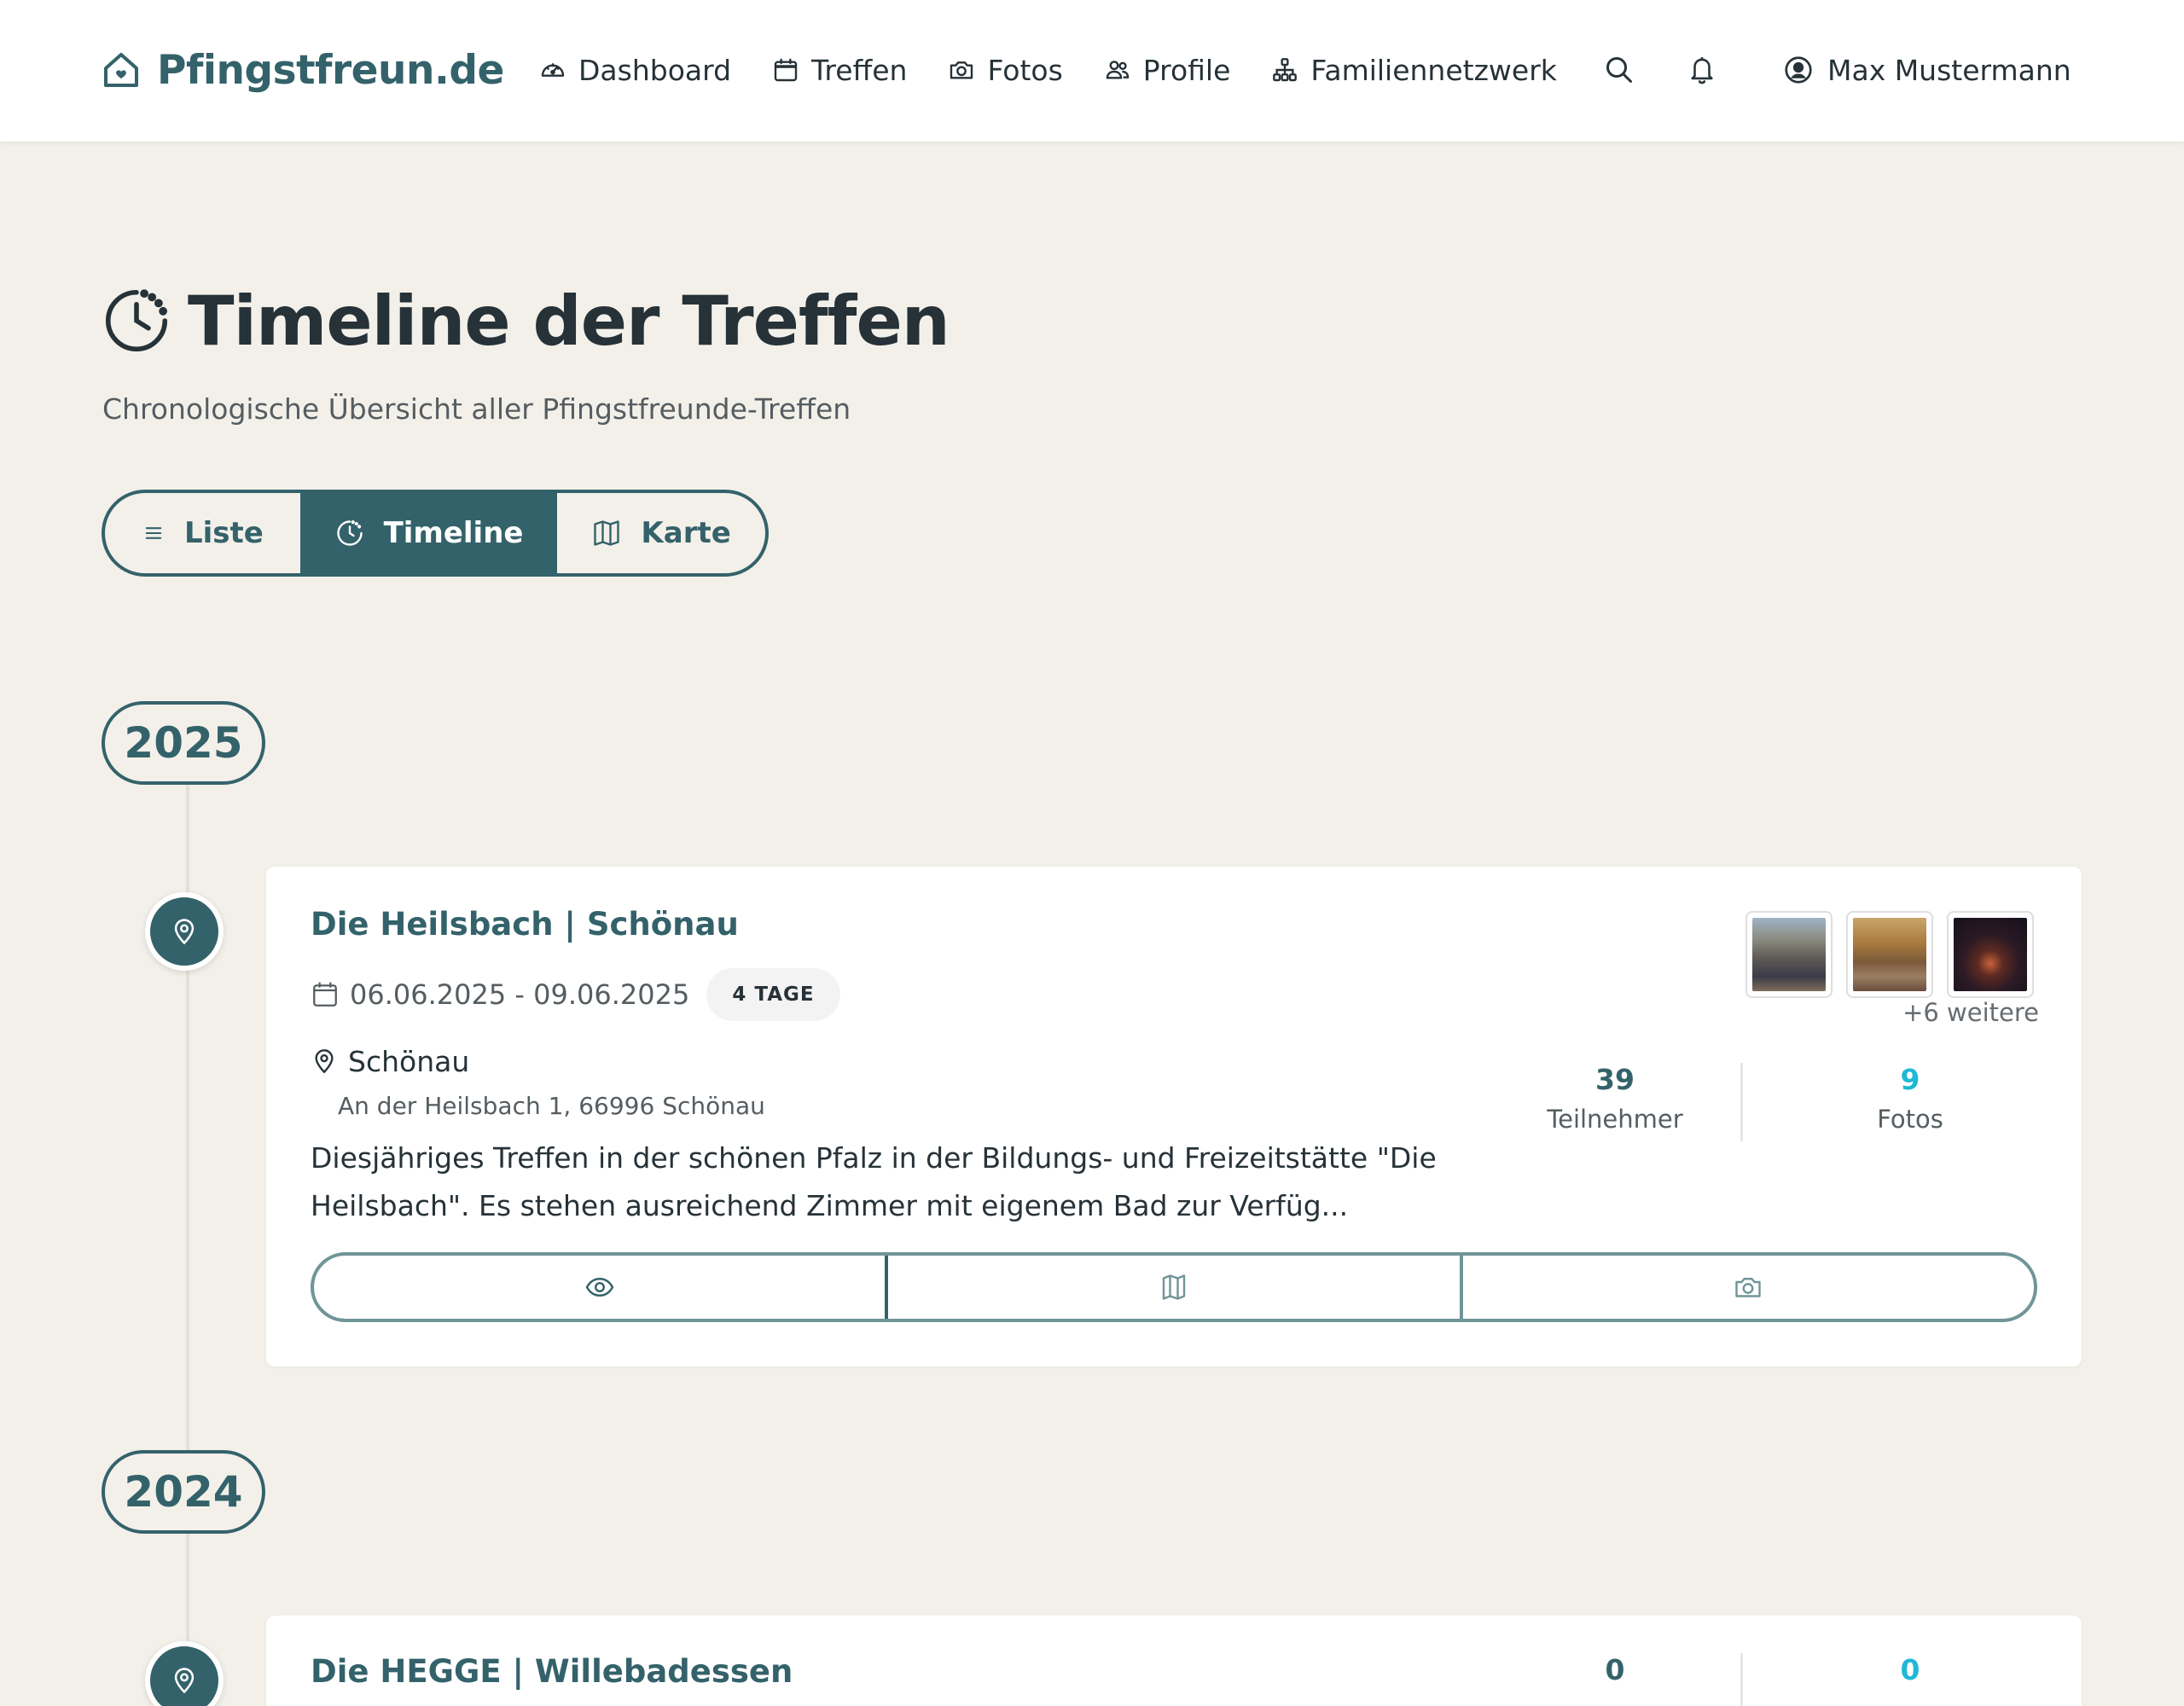 Image resolution: width=2184 pixels, height=1706 pixels. I want to click on nav-treffen: Treffen, so click(839, 70).